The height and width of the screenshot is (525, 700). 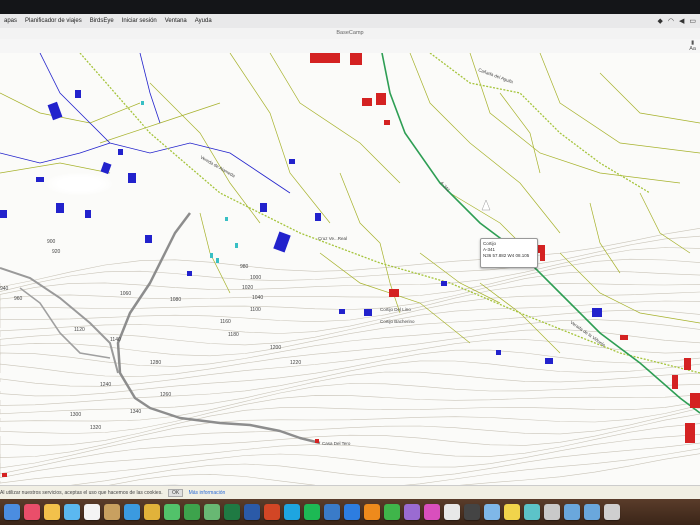 What do you see at coordinates (312, 512) in the screenshot?
I see `dock-spotify-icon` at bounding box center [312, 512].